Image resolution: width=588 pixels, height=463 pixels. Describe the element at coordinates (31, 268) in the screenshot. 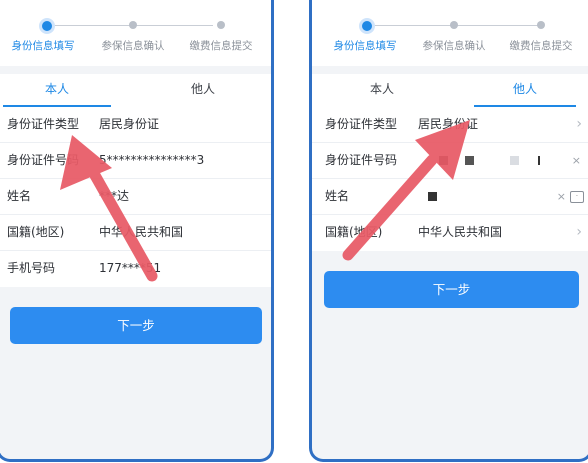

I see `phone-label: 手机号码` at that location.